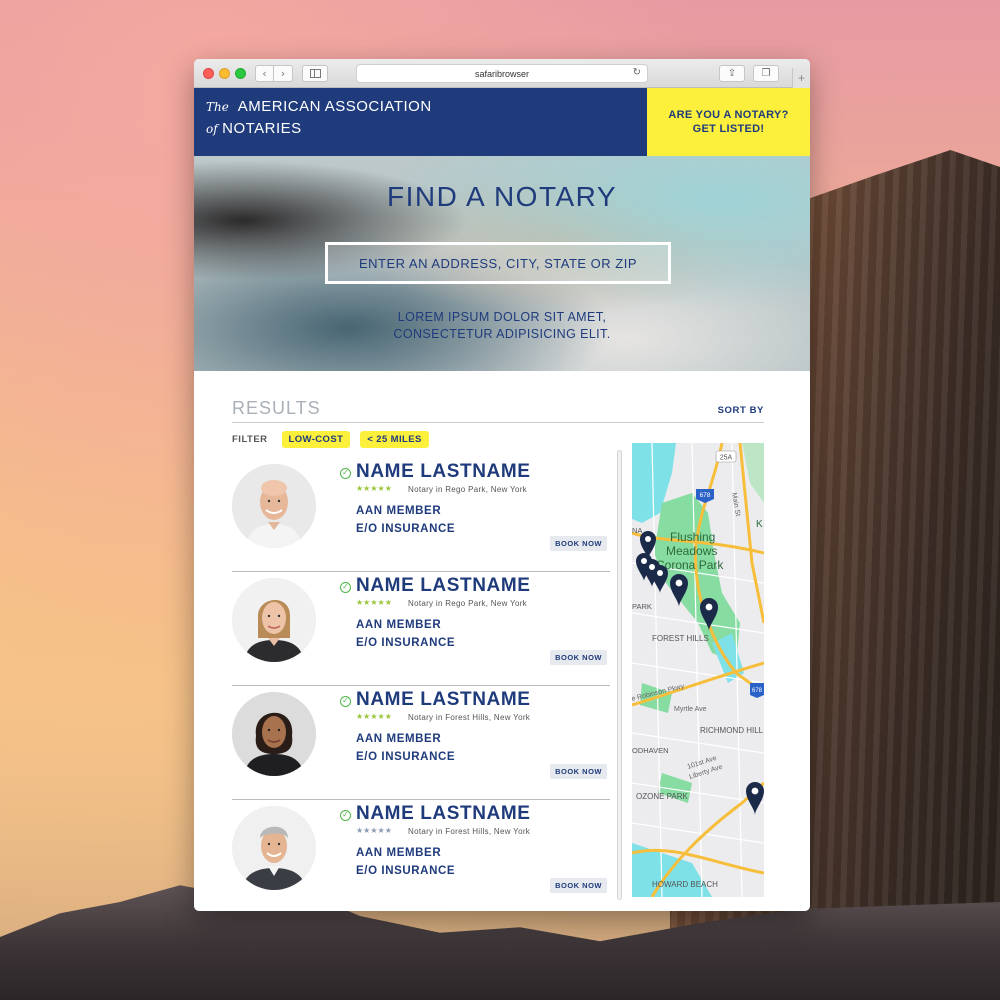  Describe the element at coordinates (728, 122) in the screenshot. I see `get-listed-button: ARE YOU A NOTARY? GET LISTED!` at that location.